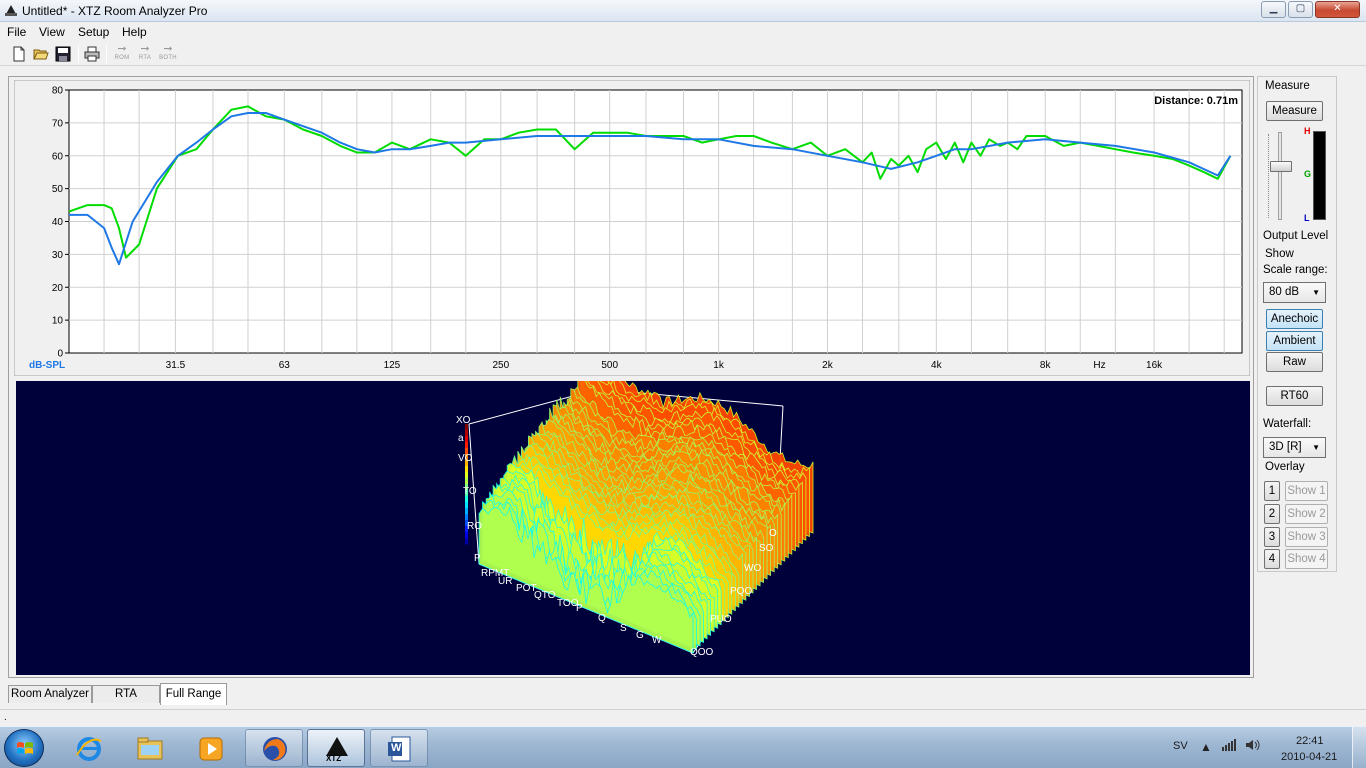 The image size is (1366, 768). I want to click on windows-taskbar: XTZ W SV ▲ 22:41 2010-04-21, so click(683, 747).